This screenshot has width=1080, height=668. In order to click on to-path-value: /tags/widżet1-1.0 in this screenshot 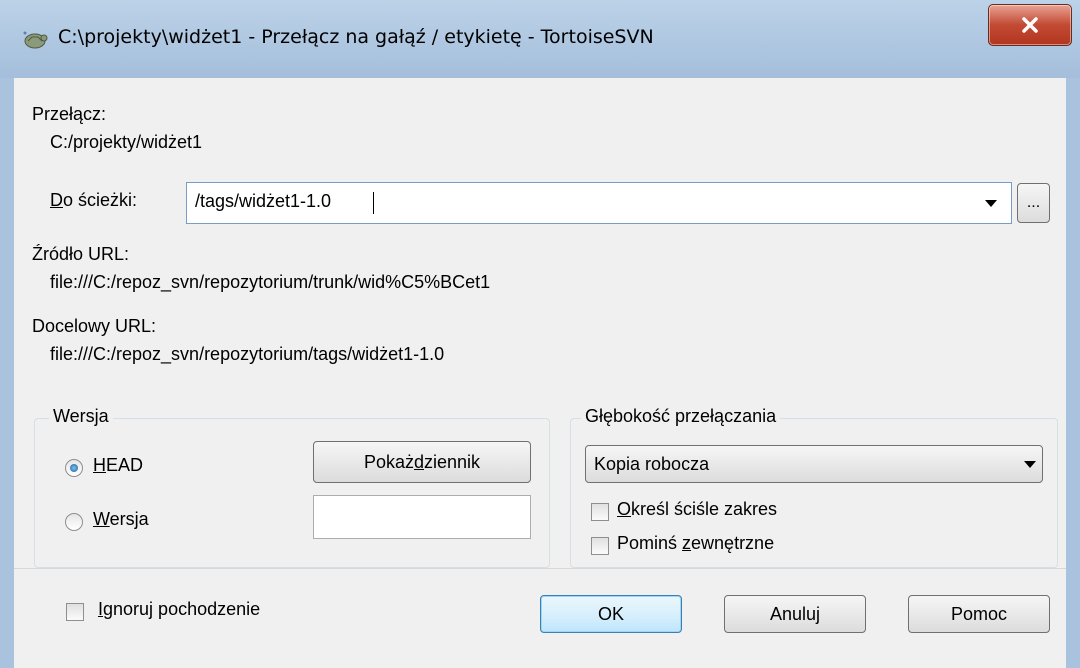, I will do `click(263, 201)`.